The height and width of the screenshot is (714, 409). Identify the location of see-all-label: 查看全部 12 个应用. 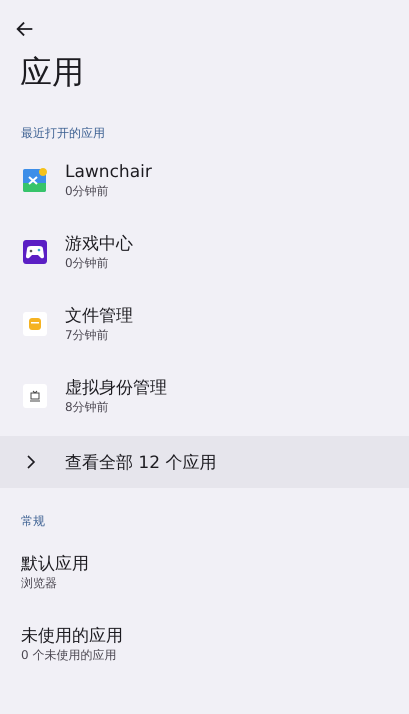
(140, 463).